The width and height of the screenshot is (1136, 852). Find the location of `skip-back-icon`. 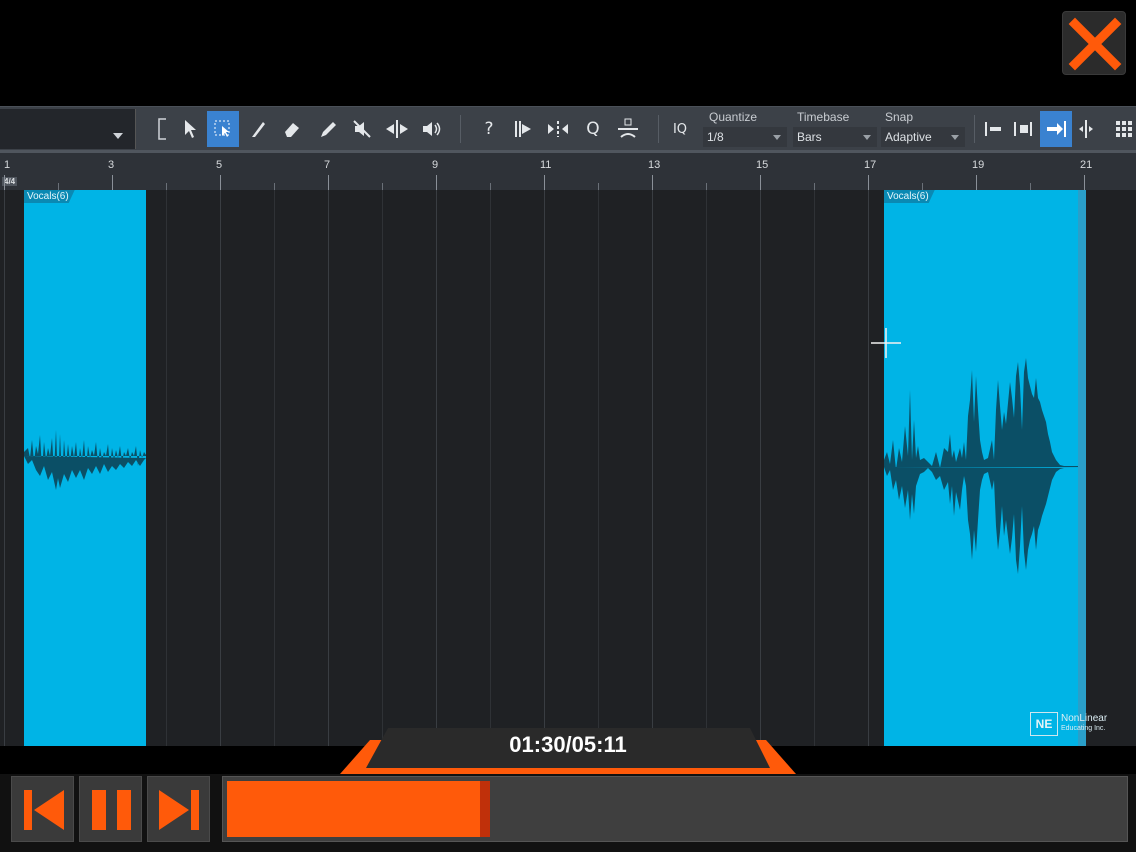

skip-back-icon is located at coordinates (44, 810).